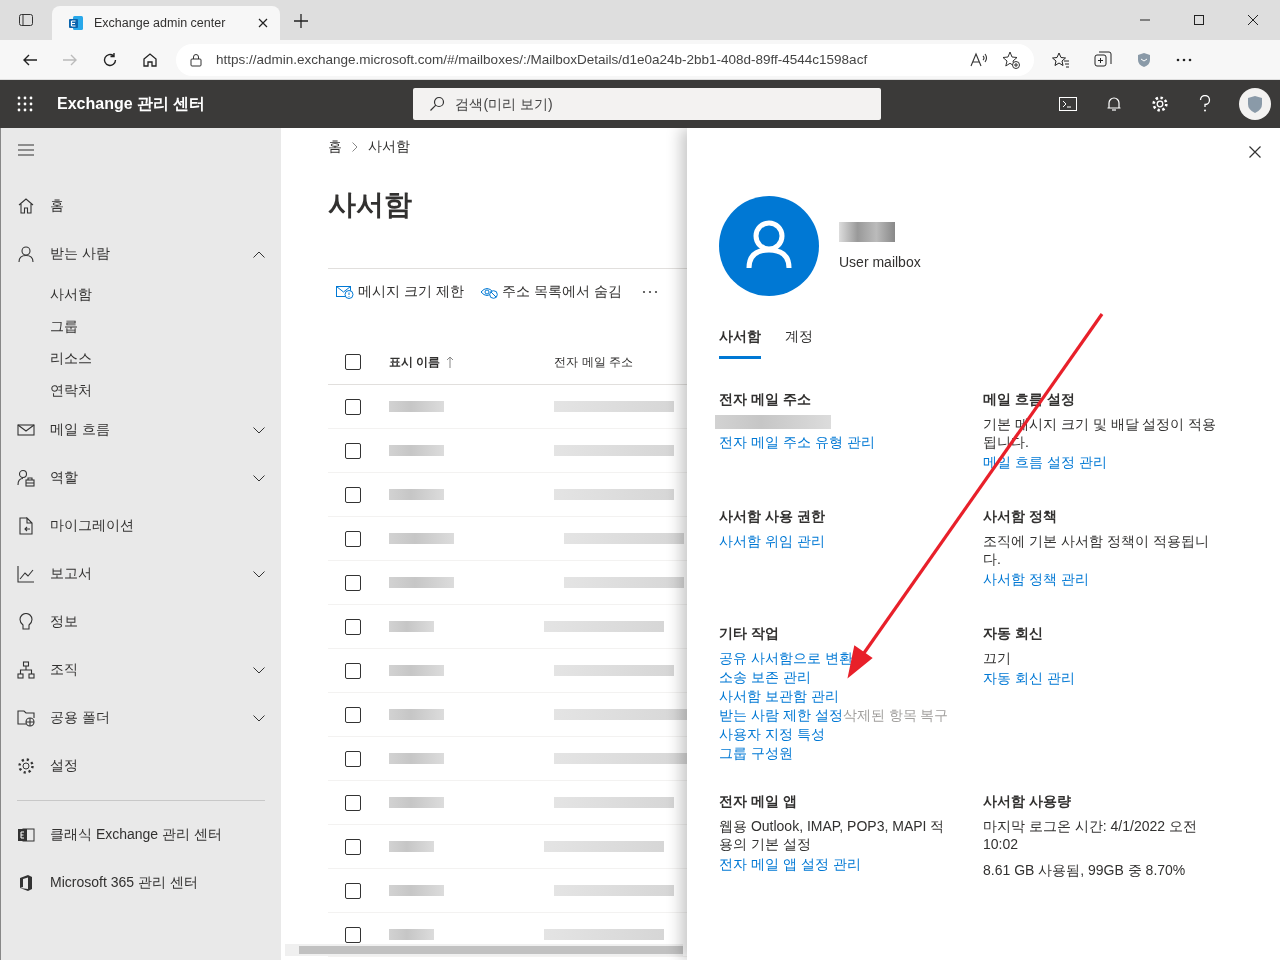 The height and width of the screenshot is (960, 1280). What do you see at coordinates (1068, 104) in the screenshot?
I see `terminal-icon` at bounding box center [1068, 104].